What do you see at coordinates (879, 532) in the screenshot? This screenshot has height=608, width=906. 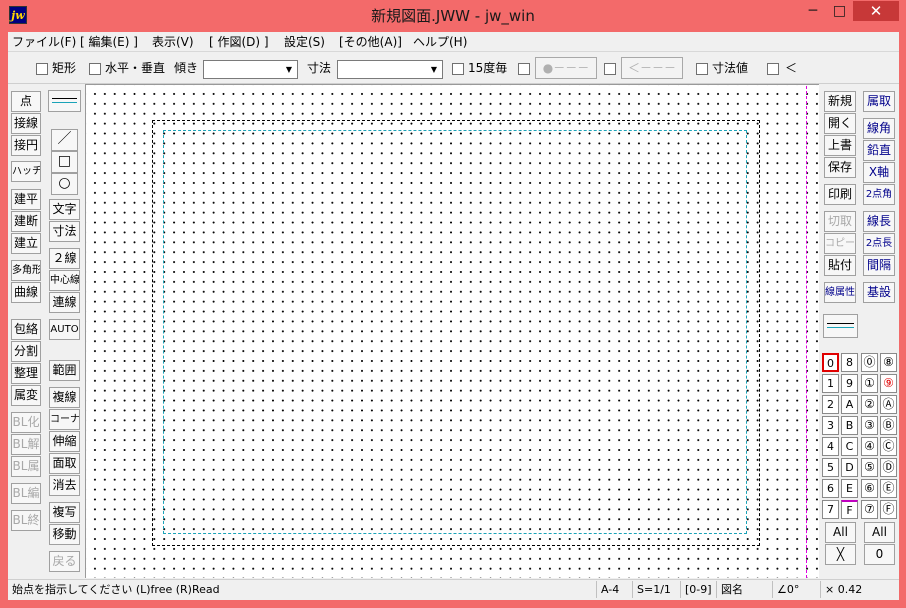 I see `group-all-button: All` at bounding box center [879, 532].